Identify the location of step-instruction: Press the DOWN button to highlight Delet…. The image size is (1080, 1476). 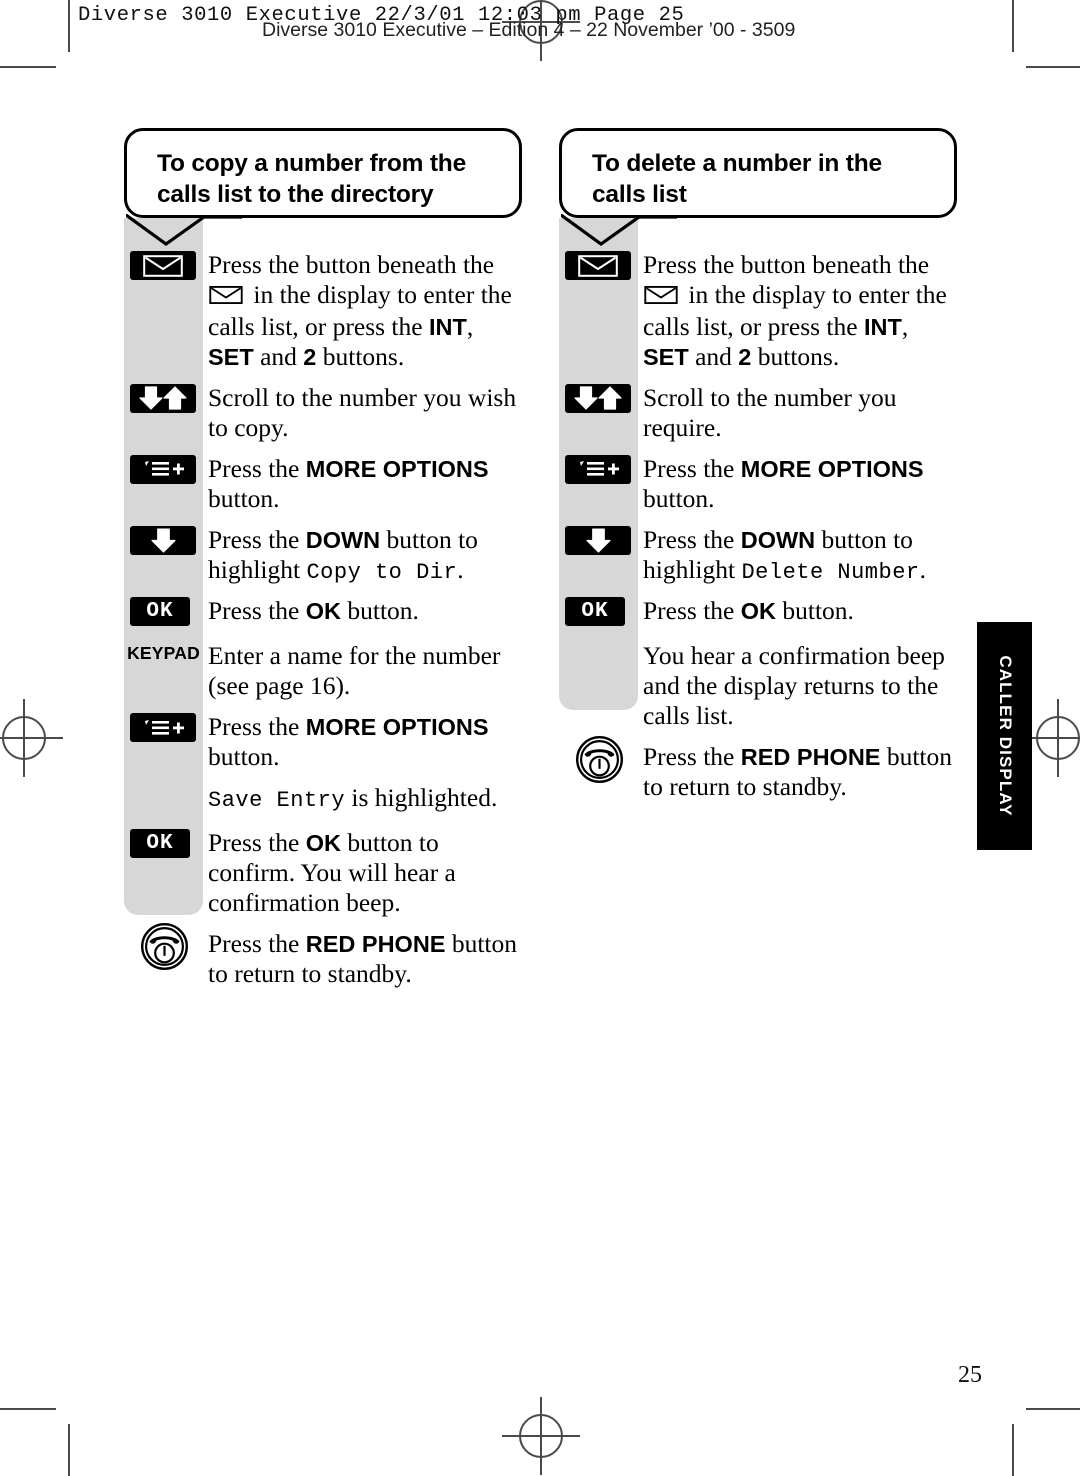
(798, 555).